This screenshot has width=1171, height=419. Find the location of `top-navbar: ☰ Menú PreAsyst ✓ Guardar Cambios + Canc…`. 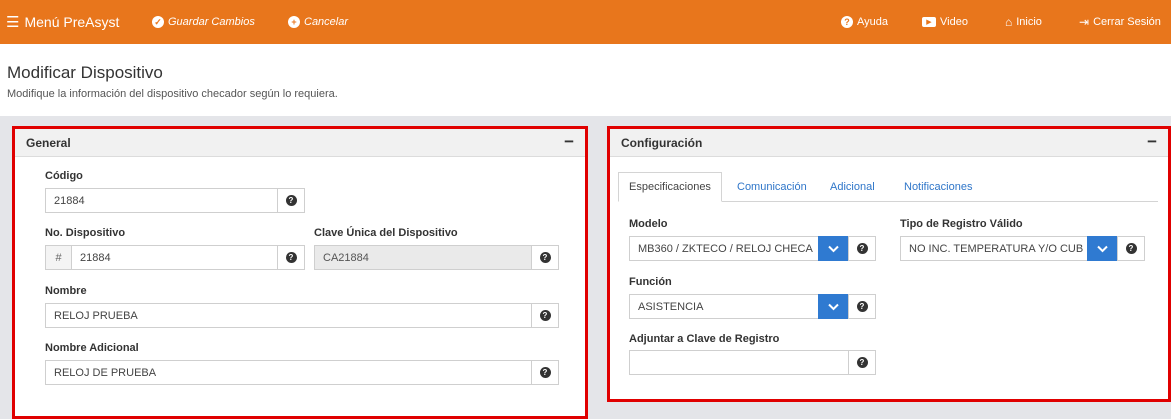

top-navbar: ☰ Menú PreAsyst ✓ Guardar Cambios + Canc… is located at coordinates (585, 22).